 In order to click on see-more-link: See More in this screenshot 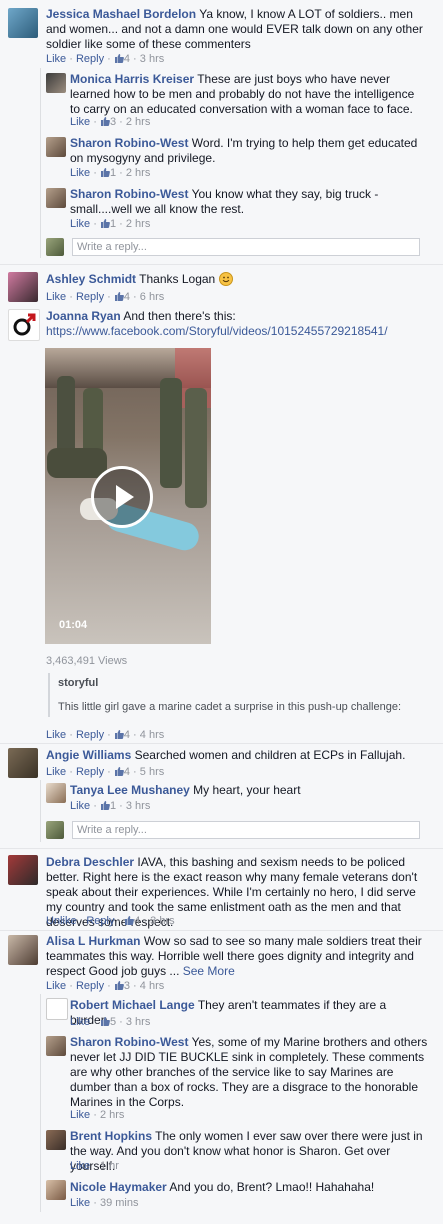, I will do `click(209, 971)`.